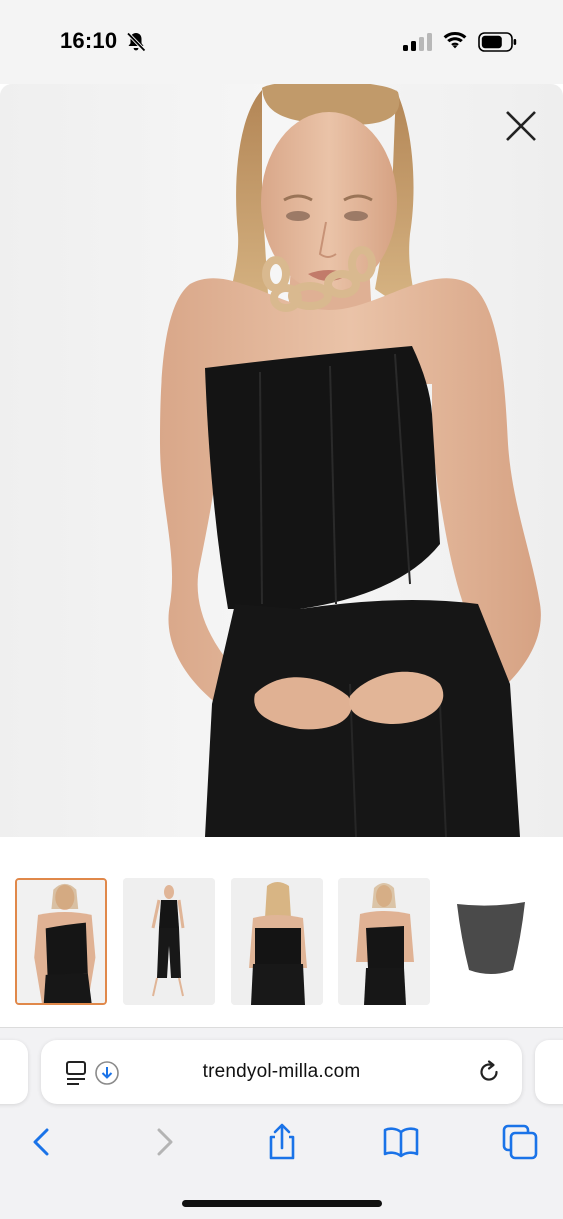 Image resolution: width=563 pixels, height=1219 pixels. Describe the element at coordinates (282, 1203) in the screenshot. I see `home-indicator` at that location.